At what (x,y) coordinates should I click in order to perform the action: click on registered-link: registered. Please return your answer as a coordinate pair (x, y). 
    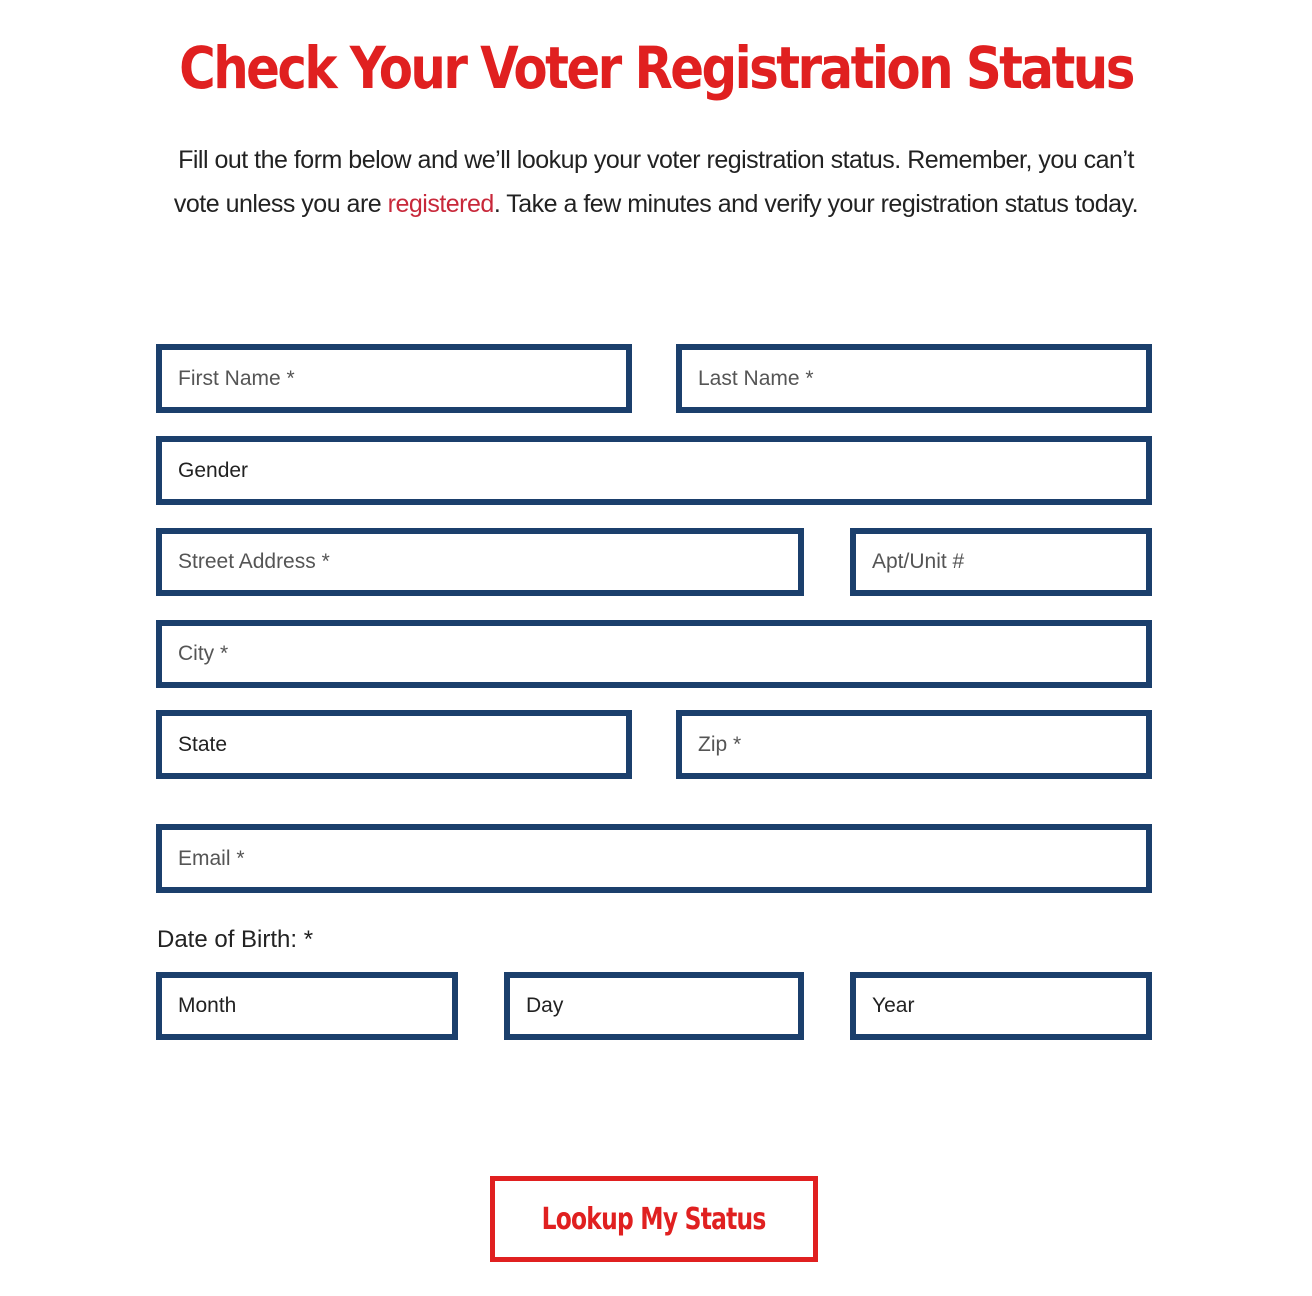
    Looking at the image, I should click on (441, 204).